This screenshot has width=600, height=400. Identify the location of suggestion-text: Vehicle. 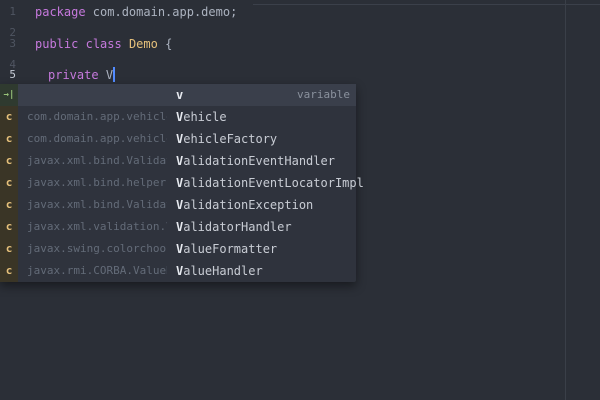
(201, 117).